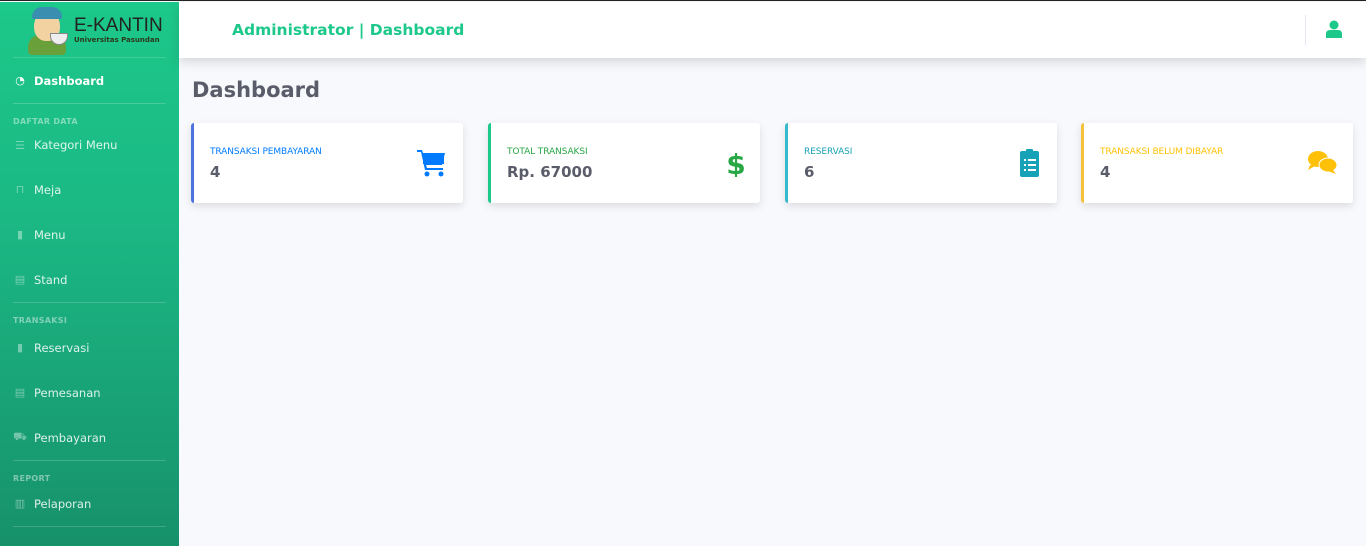 Image resolution: width=1366 pixels, height=546 pixels. Describe the element at coordinates (117, 39) in the screenshot. I see `brand-subtitle: Universitas Pasundan` at that location.